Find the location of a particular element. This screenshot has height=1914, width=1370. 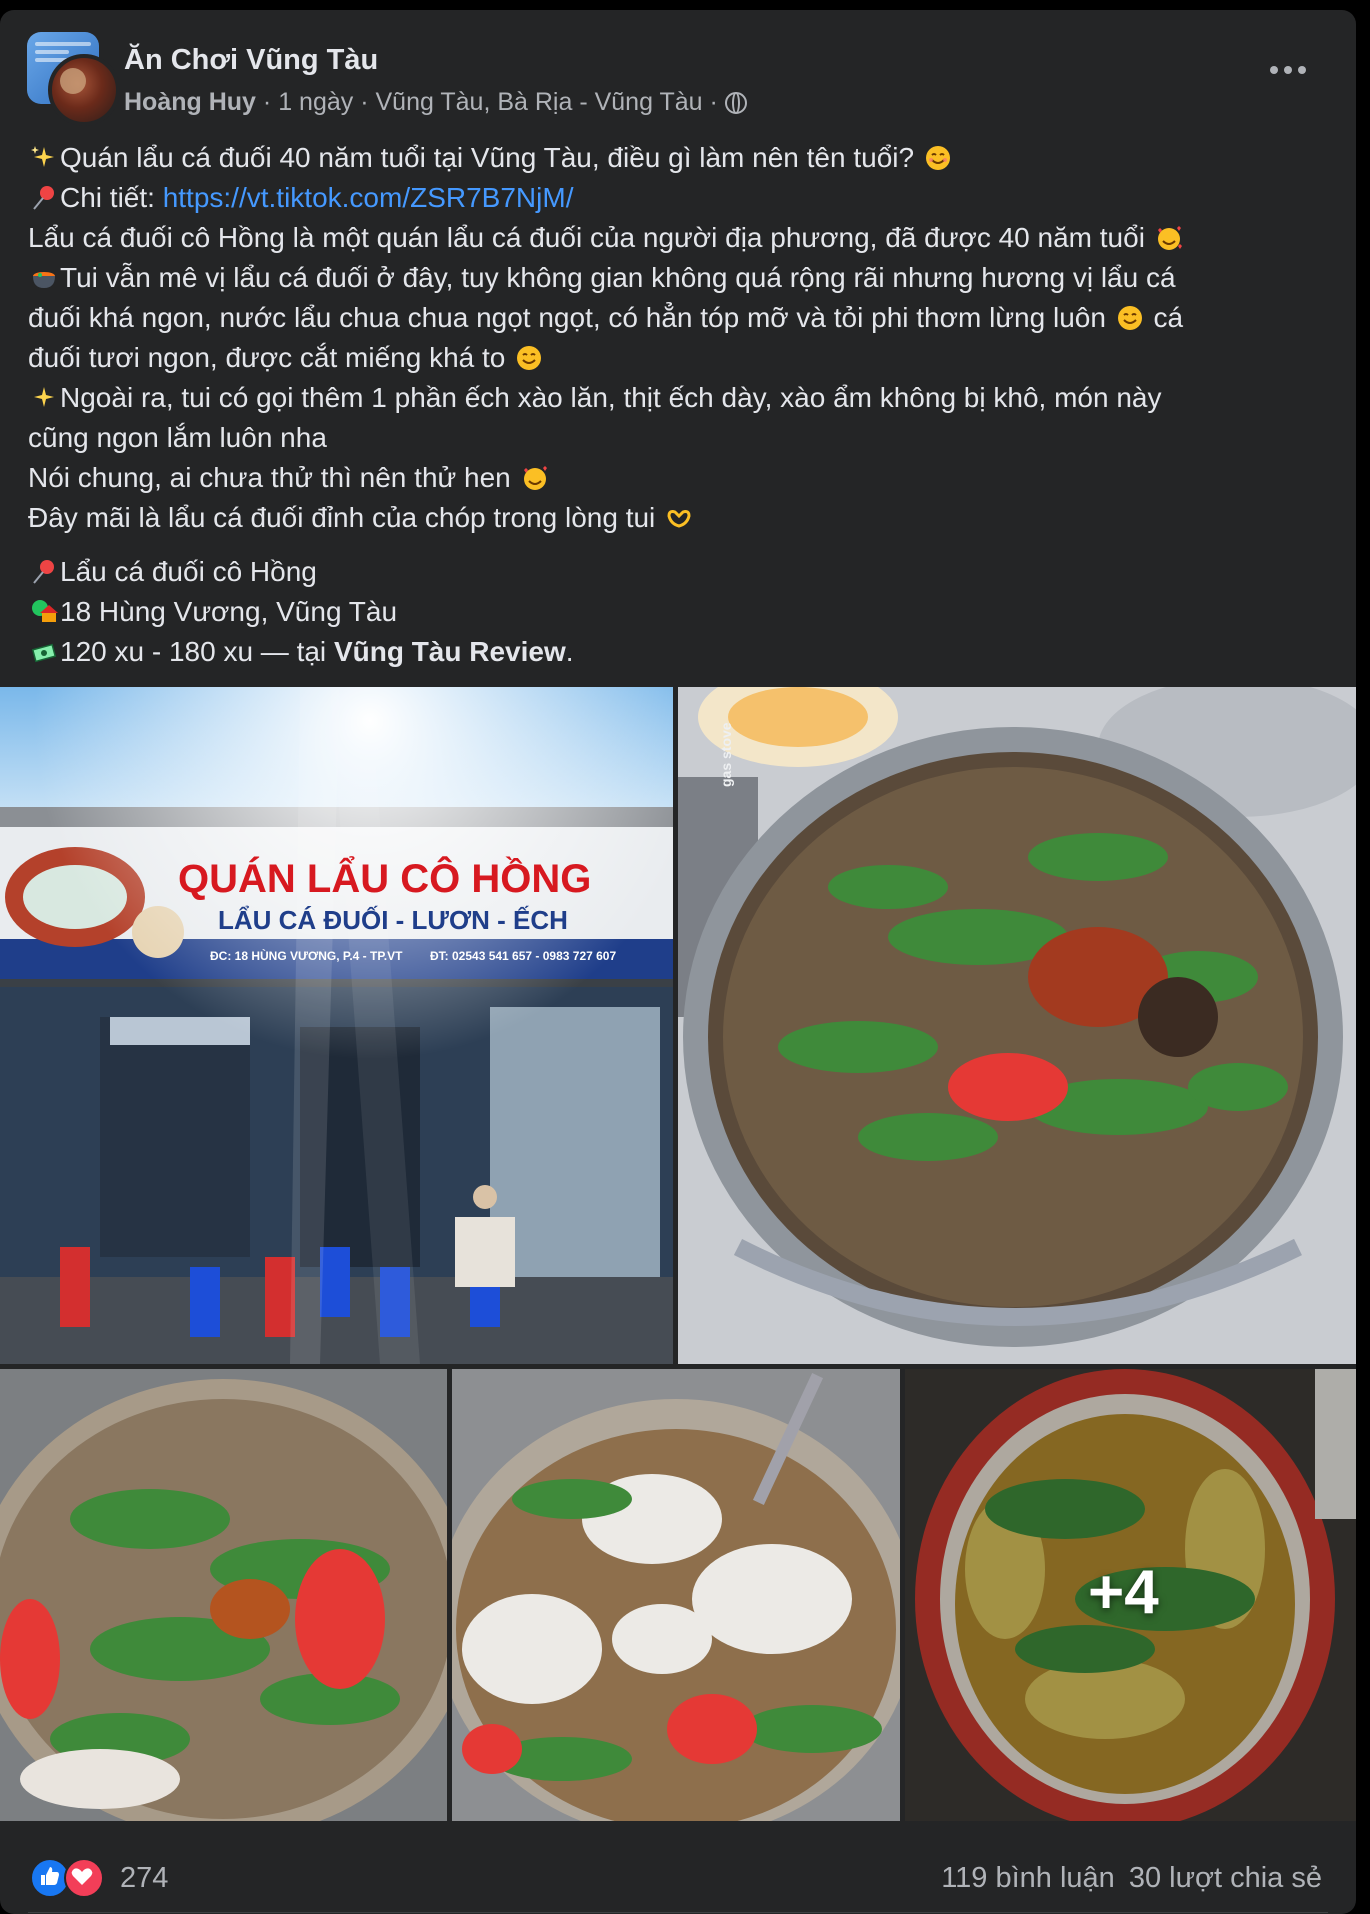

stove-label: gas stove is located at coordinates (726, 754).